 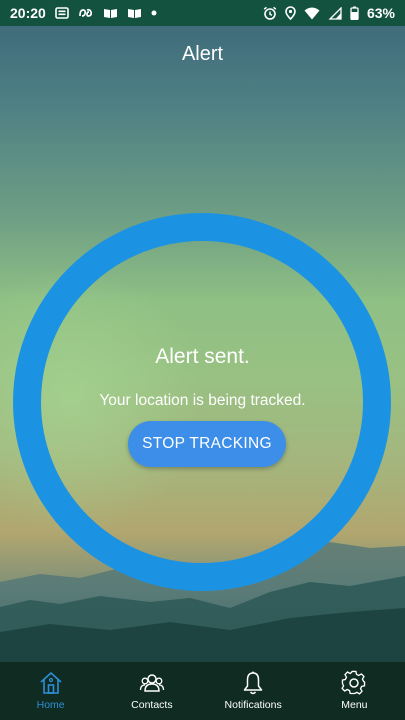 I want to click on wifi-icon, so click(x=312, y=13).